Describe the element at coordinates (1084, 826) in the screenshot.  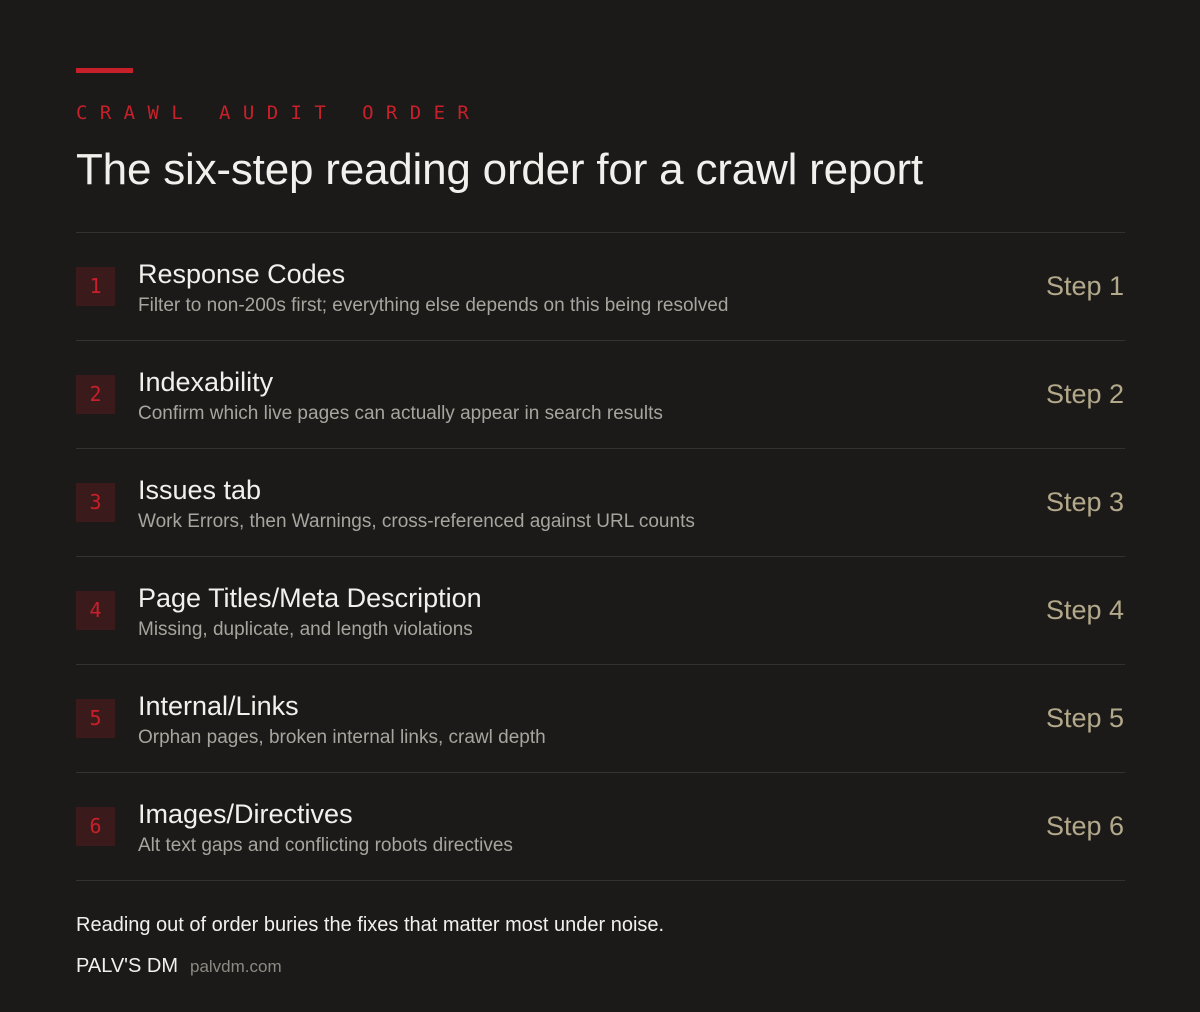
I see `step-label: Step 6` at that location.